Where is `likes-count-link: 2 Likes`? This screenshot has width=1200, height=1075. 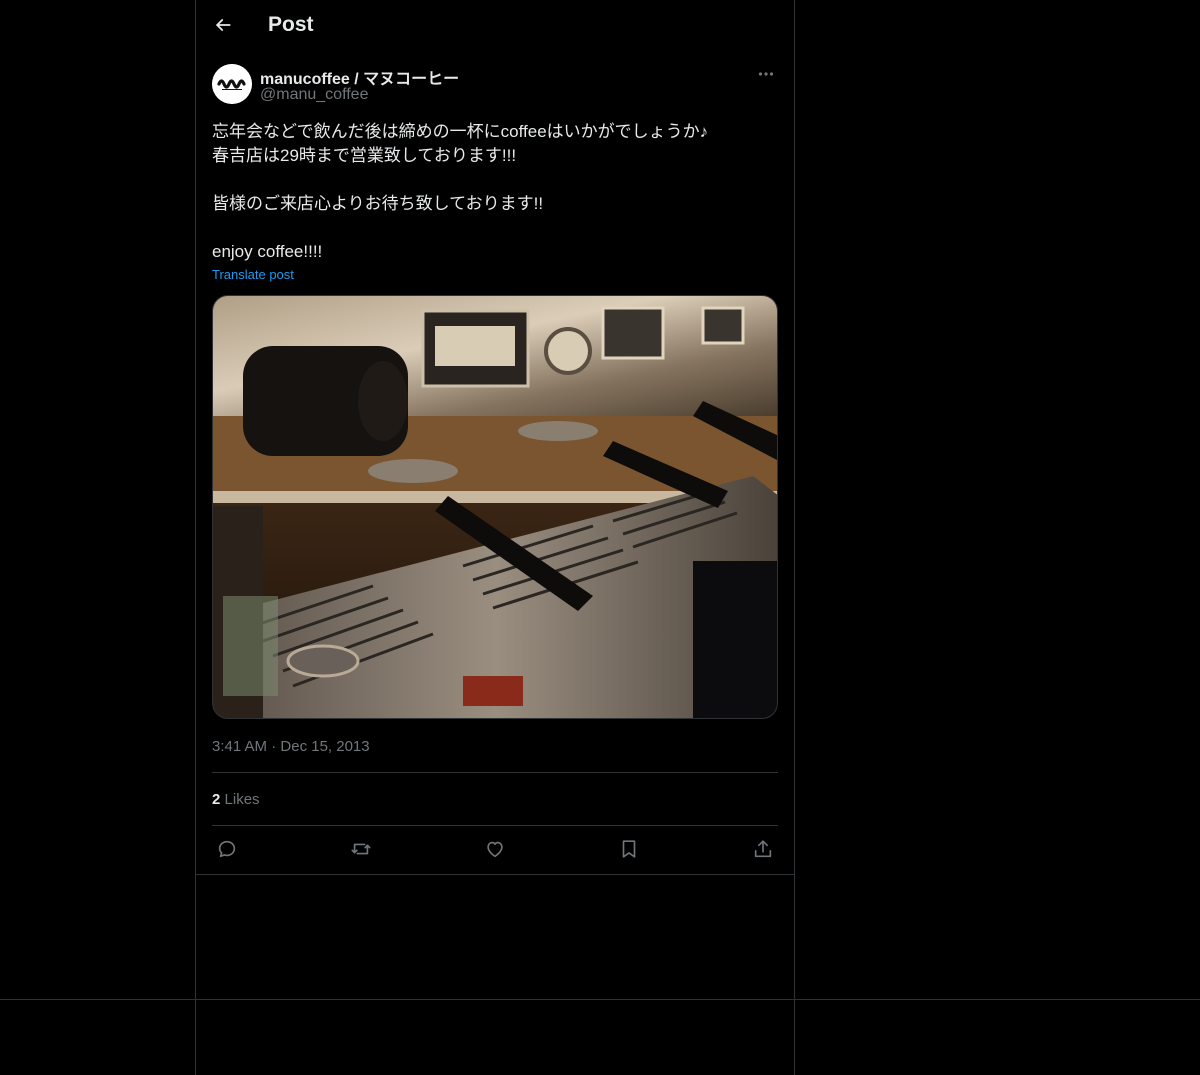 likes-count-link: 2 Likes is located at coordinates (236, 799).